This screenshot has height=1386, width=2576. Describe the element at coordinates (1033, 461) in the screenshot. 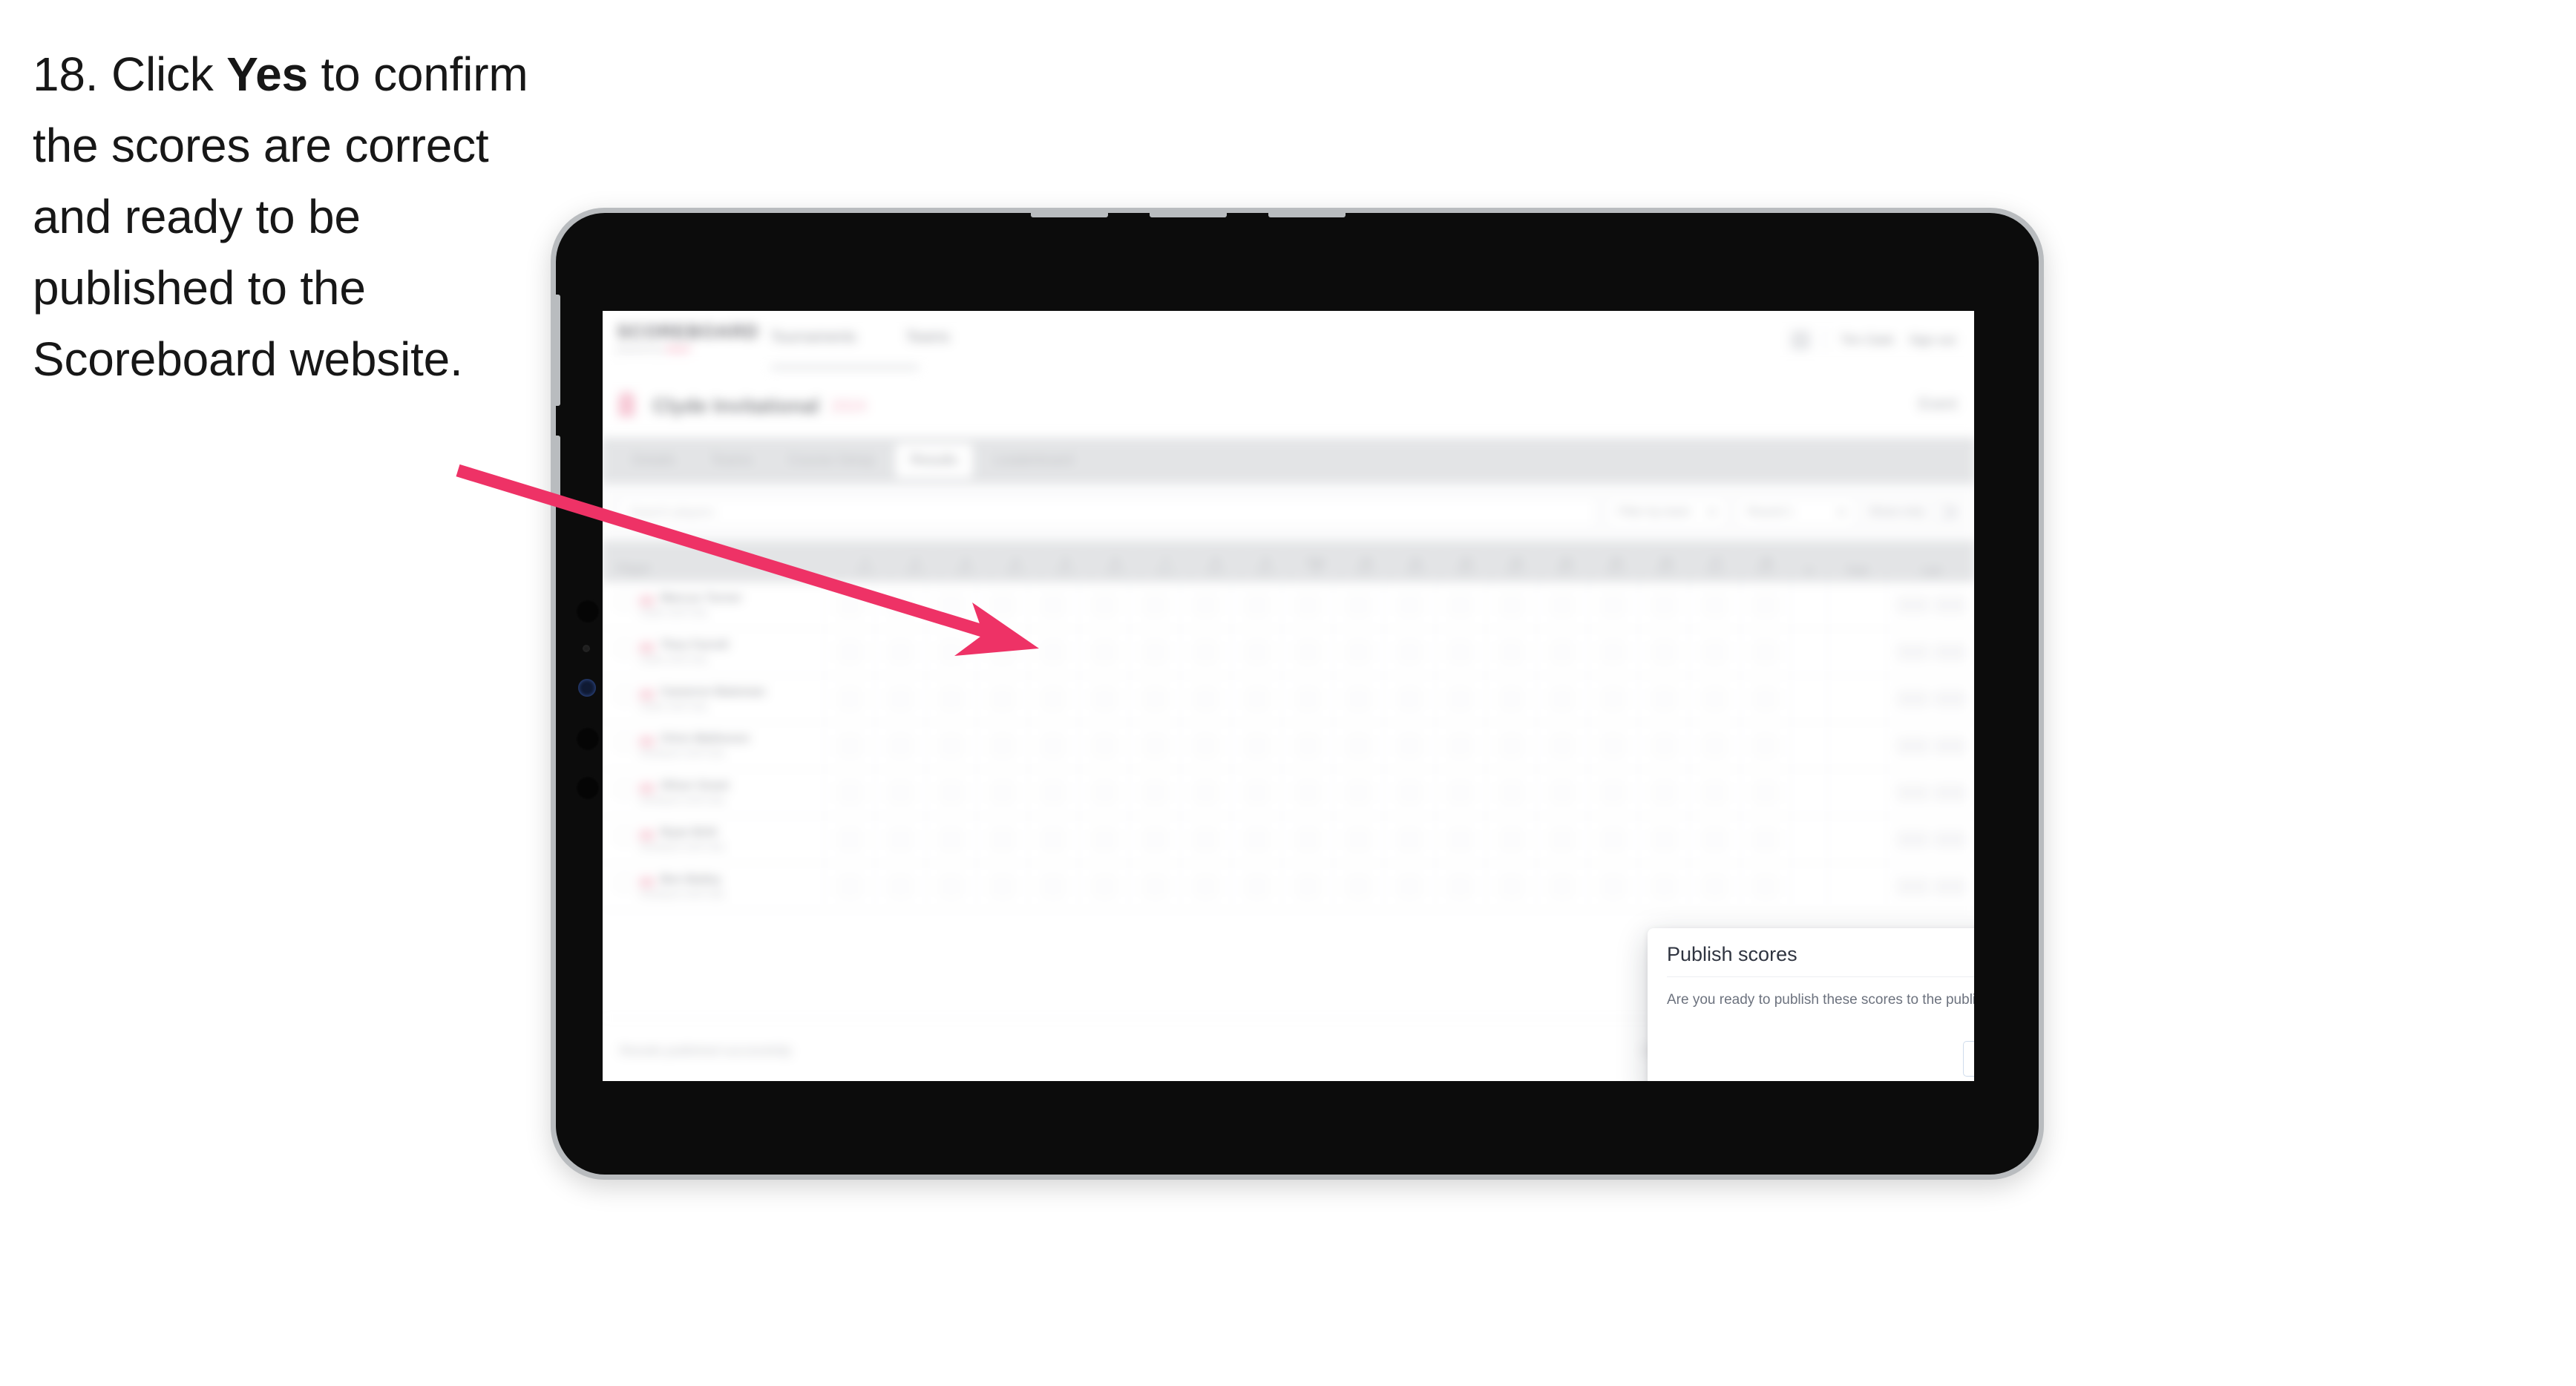

I see `tab-leaderboard: Leaderboard` at that location.